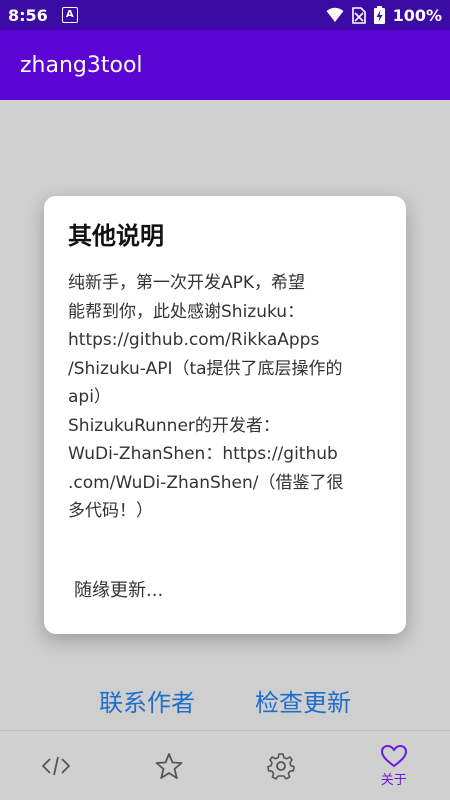  I want to click on nav-item-favorites, so click(169, 765).